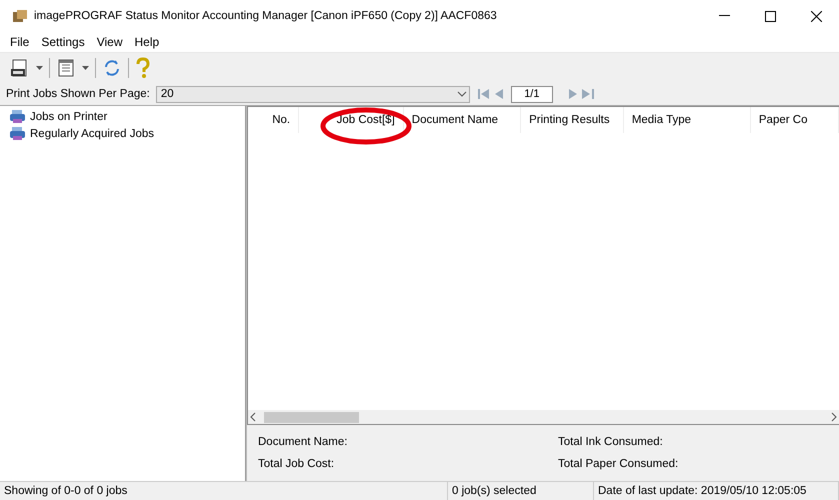  What do you see at coordinates (611, 442) in the screenshot?
I see `detail-label: Total Ink Consumed:` at bounding box center [611, 442].